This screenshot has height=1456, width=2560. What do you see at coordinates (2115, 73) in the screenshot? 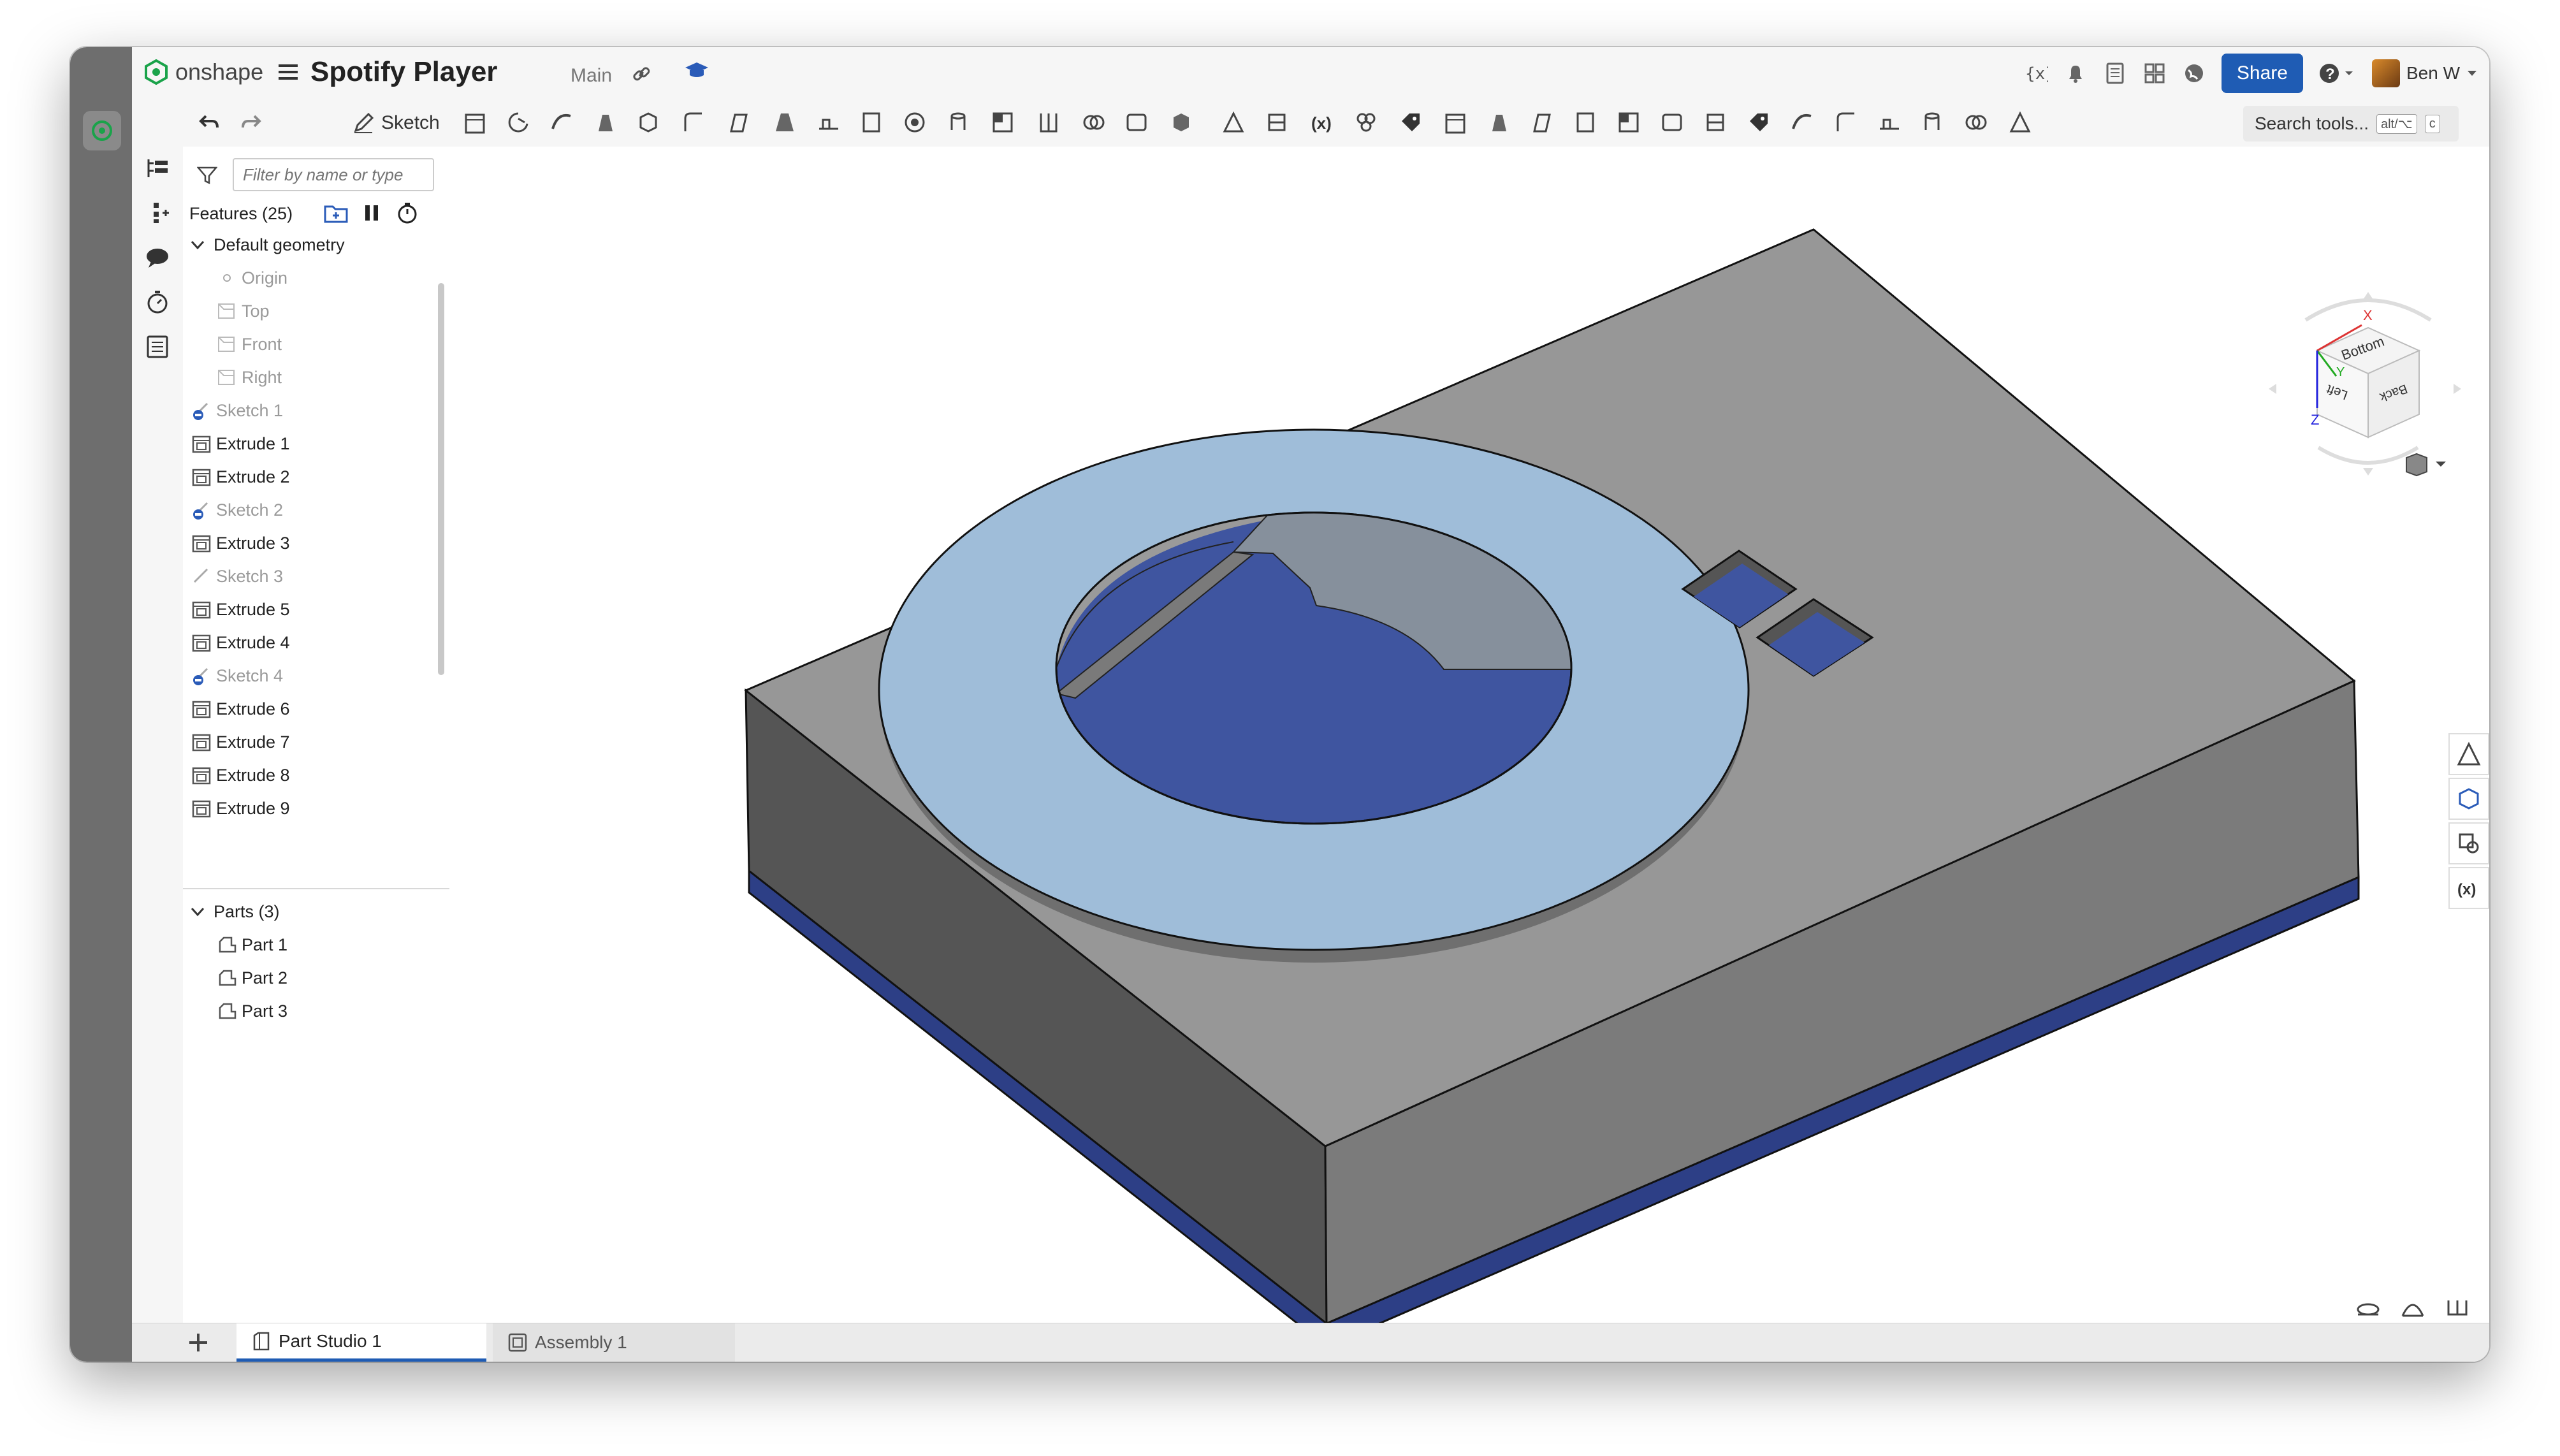
I see `document-icon` at bounding box center [2115, 73].